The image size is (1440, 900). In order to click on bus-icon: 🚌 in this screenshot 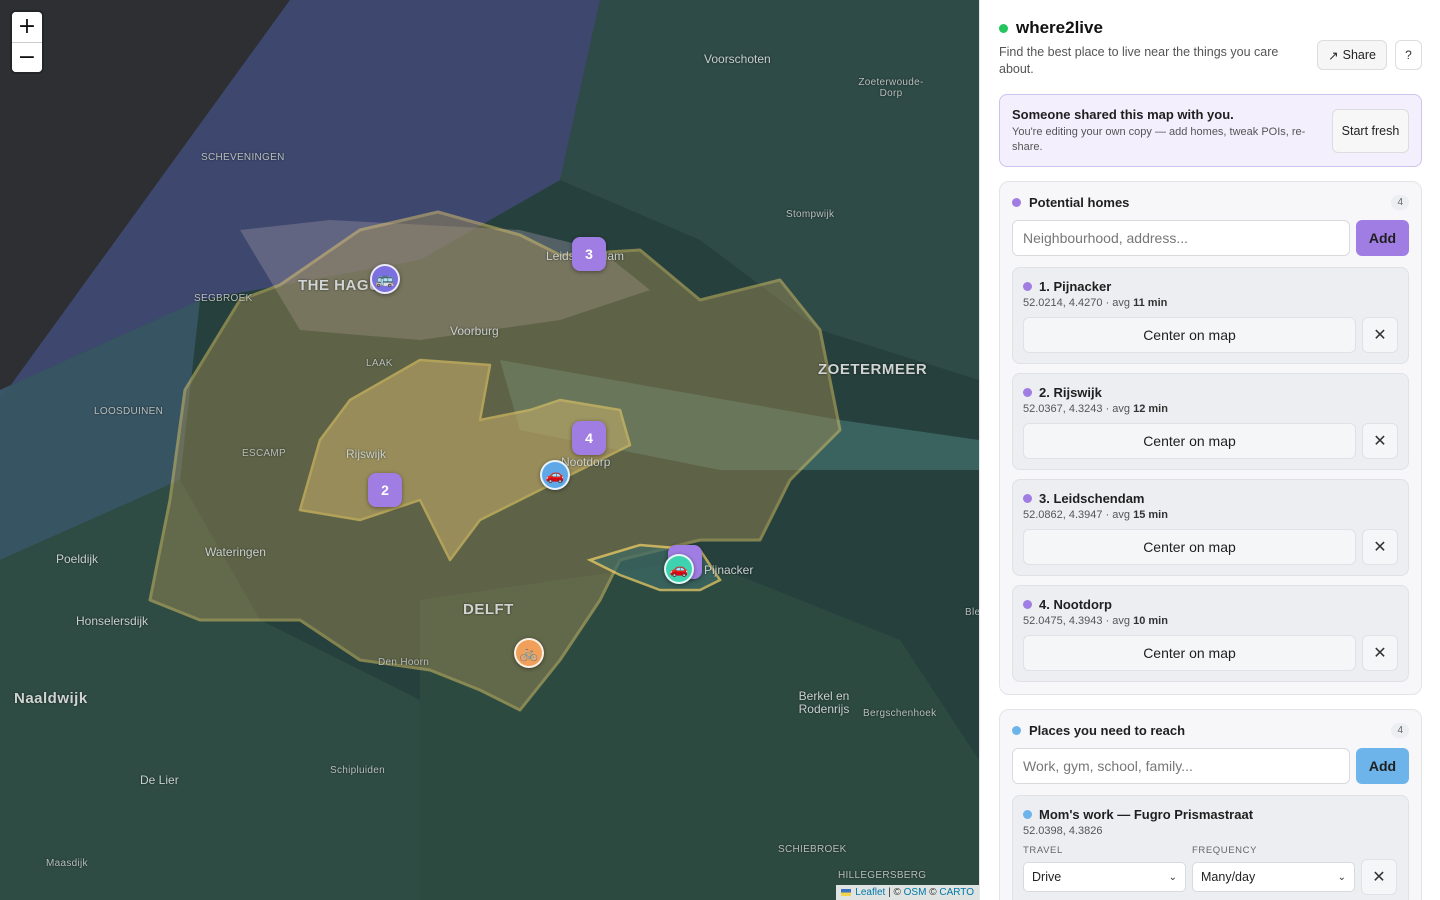, I will do `click(385, 279)`.